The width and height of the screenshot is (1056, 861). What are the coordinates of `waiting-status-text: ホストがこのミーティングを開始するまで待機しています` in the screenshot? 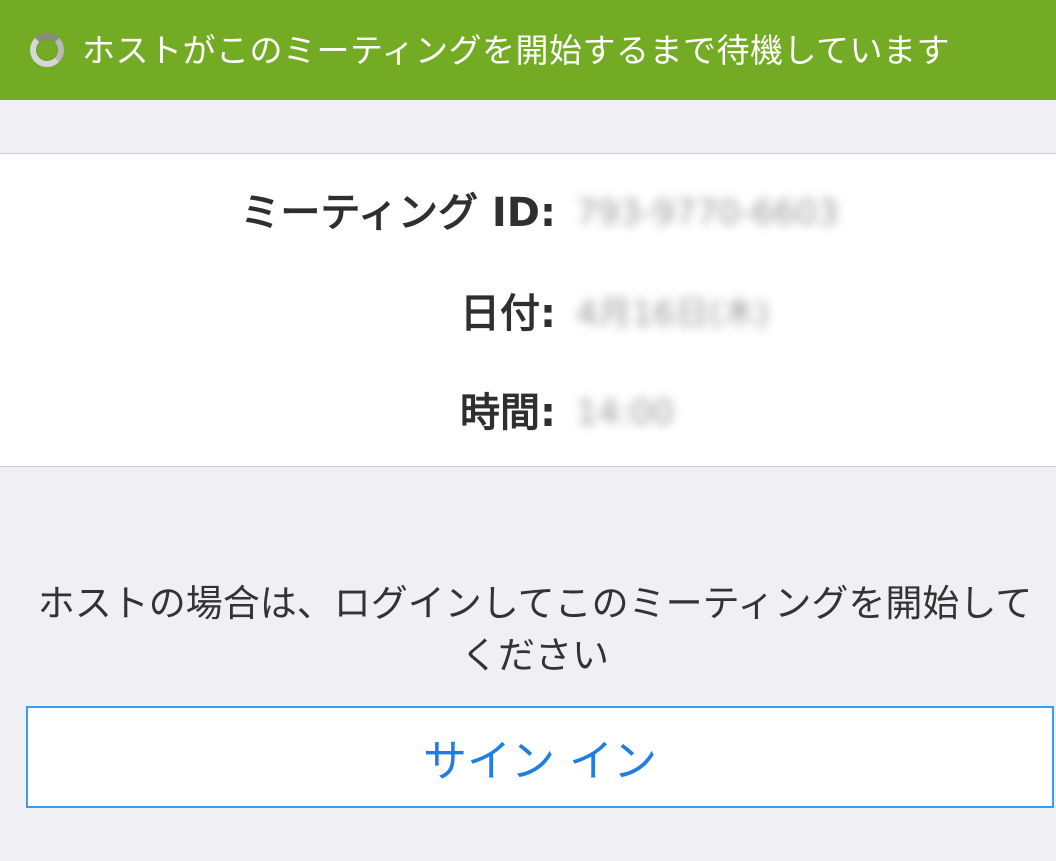 It's located at (516, 50).